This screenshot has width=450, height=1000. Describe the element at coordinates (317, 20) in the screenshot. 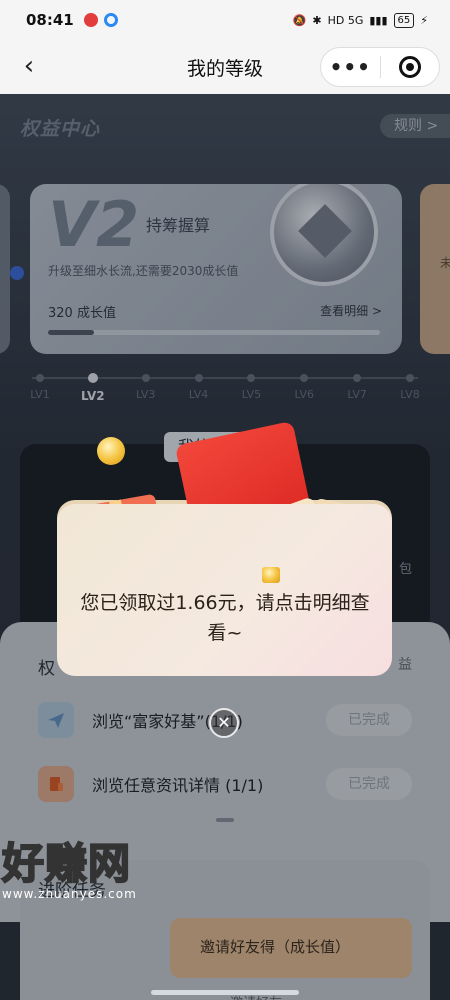

I see `bluetooth-icon: ✱` at that location.